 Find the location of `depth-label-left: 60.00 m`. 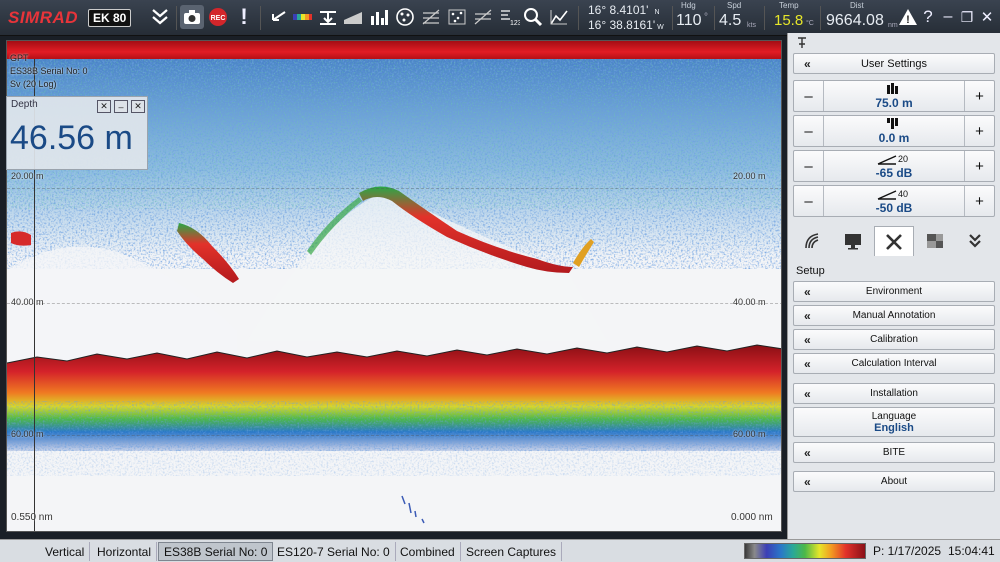

depth-label-left: 60.00 m is located at coordinates (27, 434).